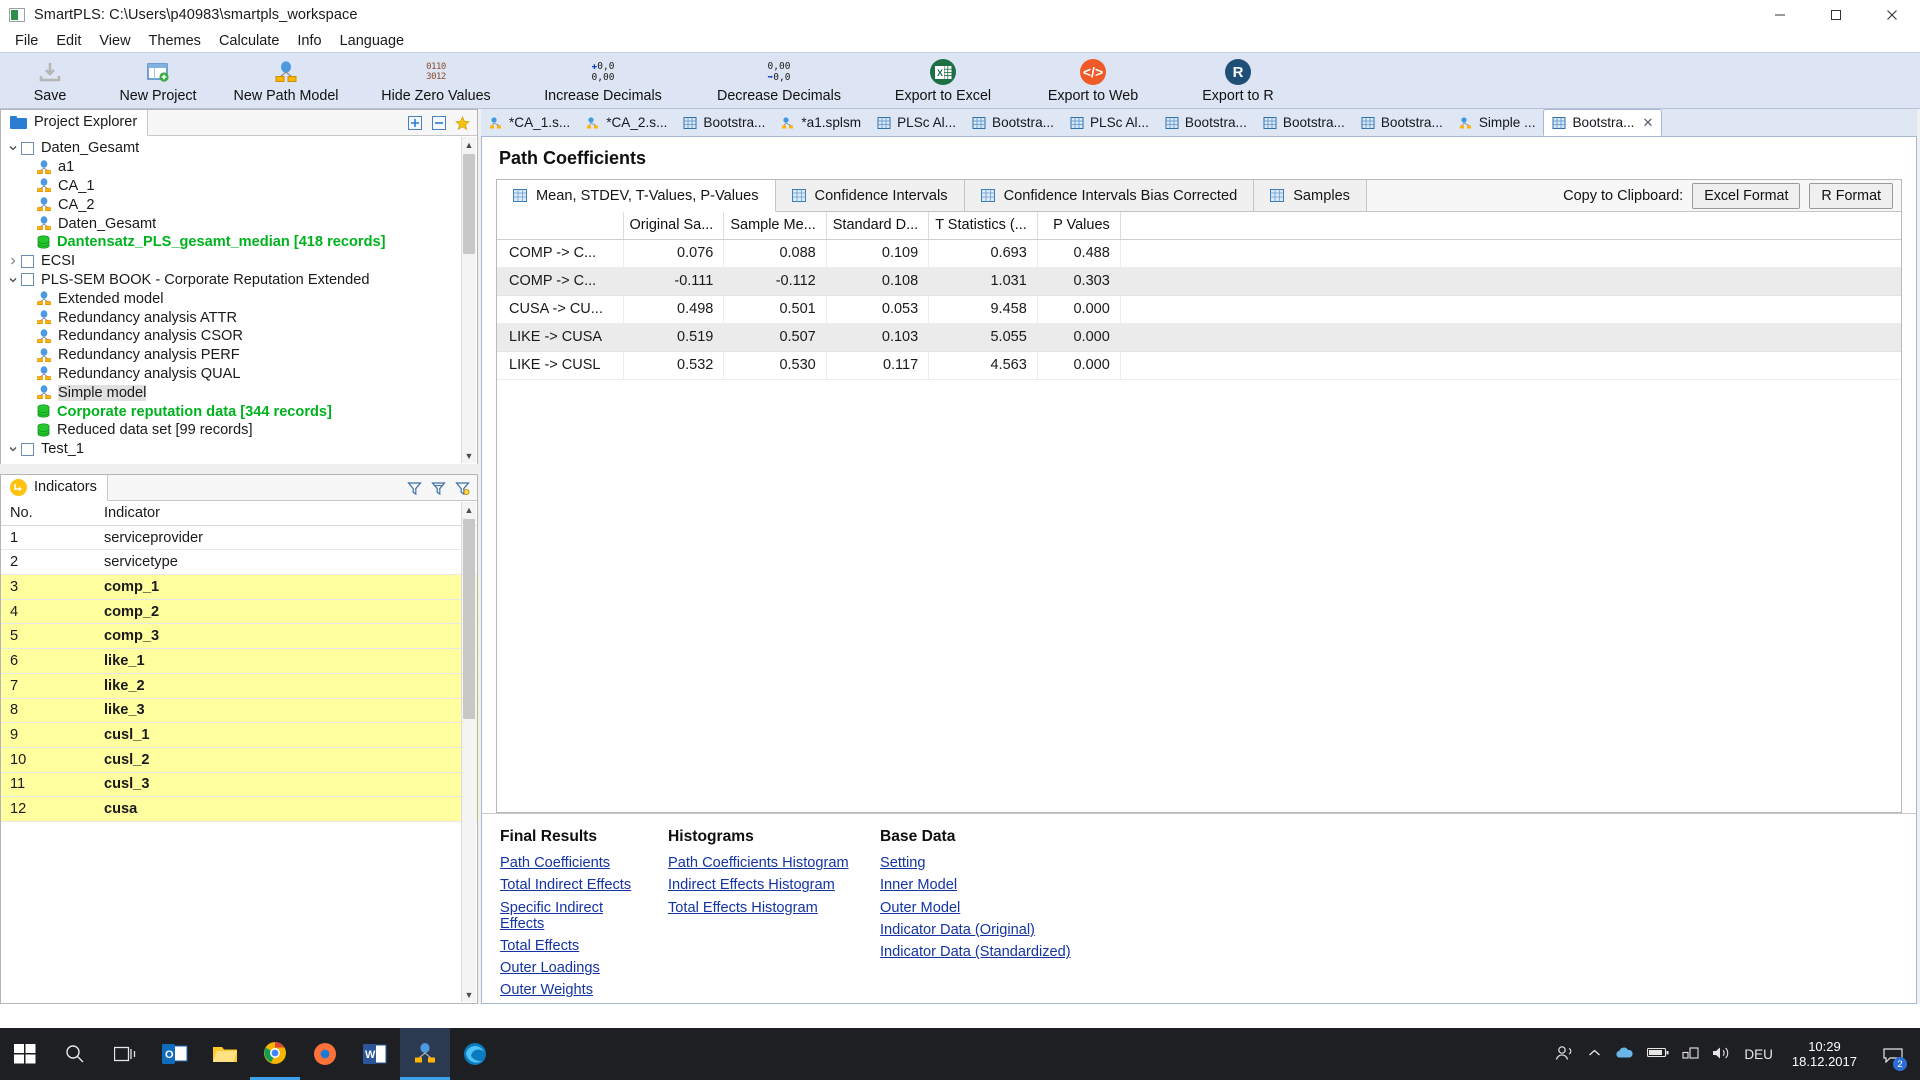  Describe the element at coordinates (1021, 885) in the screenshot. I see `link-inner-model: Inner Model` at that location.